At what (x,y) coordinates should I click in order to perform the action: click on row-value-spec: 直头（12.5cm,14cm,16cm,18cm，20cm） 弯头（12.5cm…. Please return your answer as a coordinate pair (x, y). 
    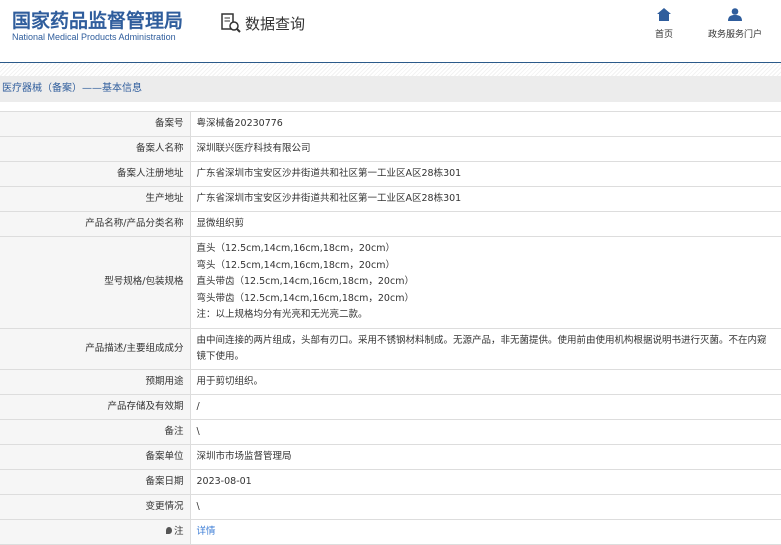
    Looking at the image, I should click on (485, 282).